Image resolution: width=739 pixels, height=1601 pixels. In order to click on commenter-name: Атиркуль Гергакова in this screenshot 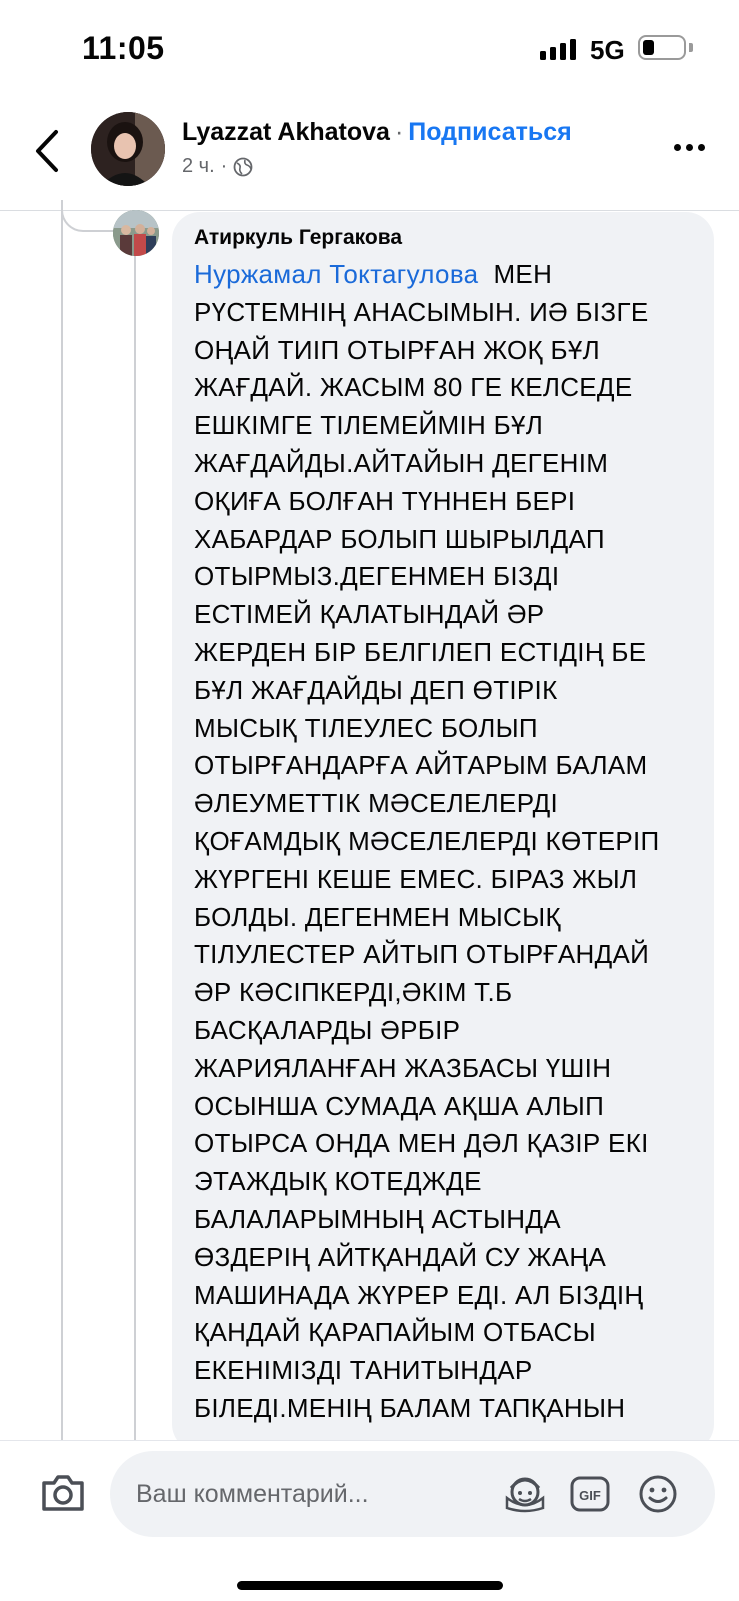, I will do `click(298, 238)`.